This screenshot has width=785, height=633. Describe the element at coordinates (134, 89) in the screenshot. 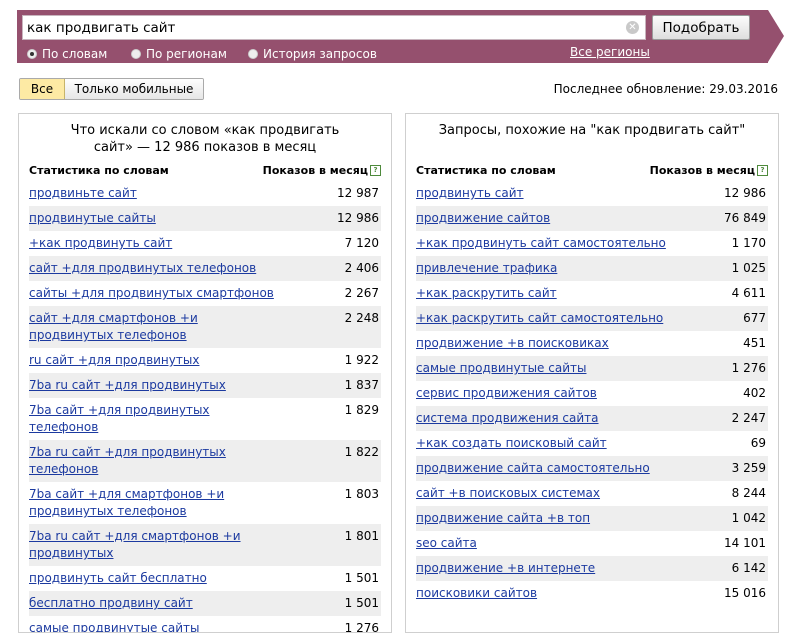

I see `filter-mobile-button: Только мобильные` at that location.